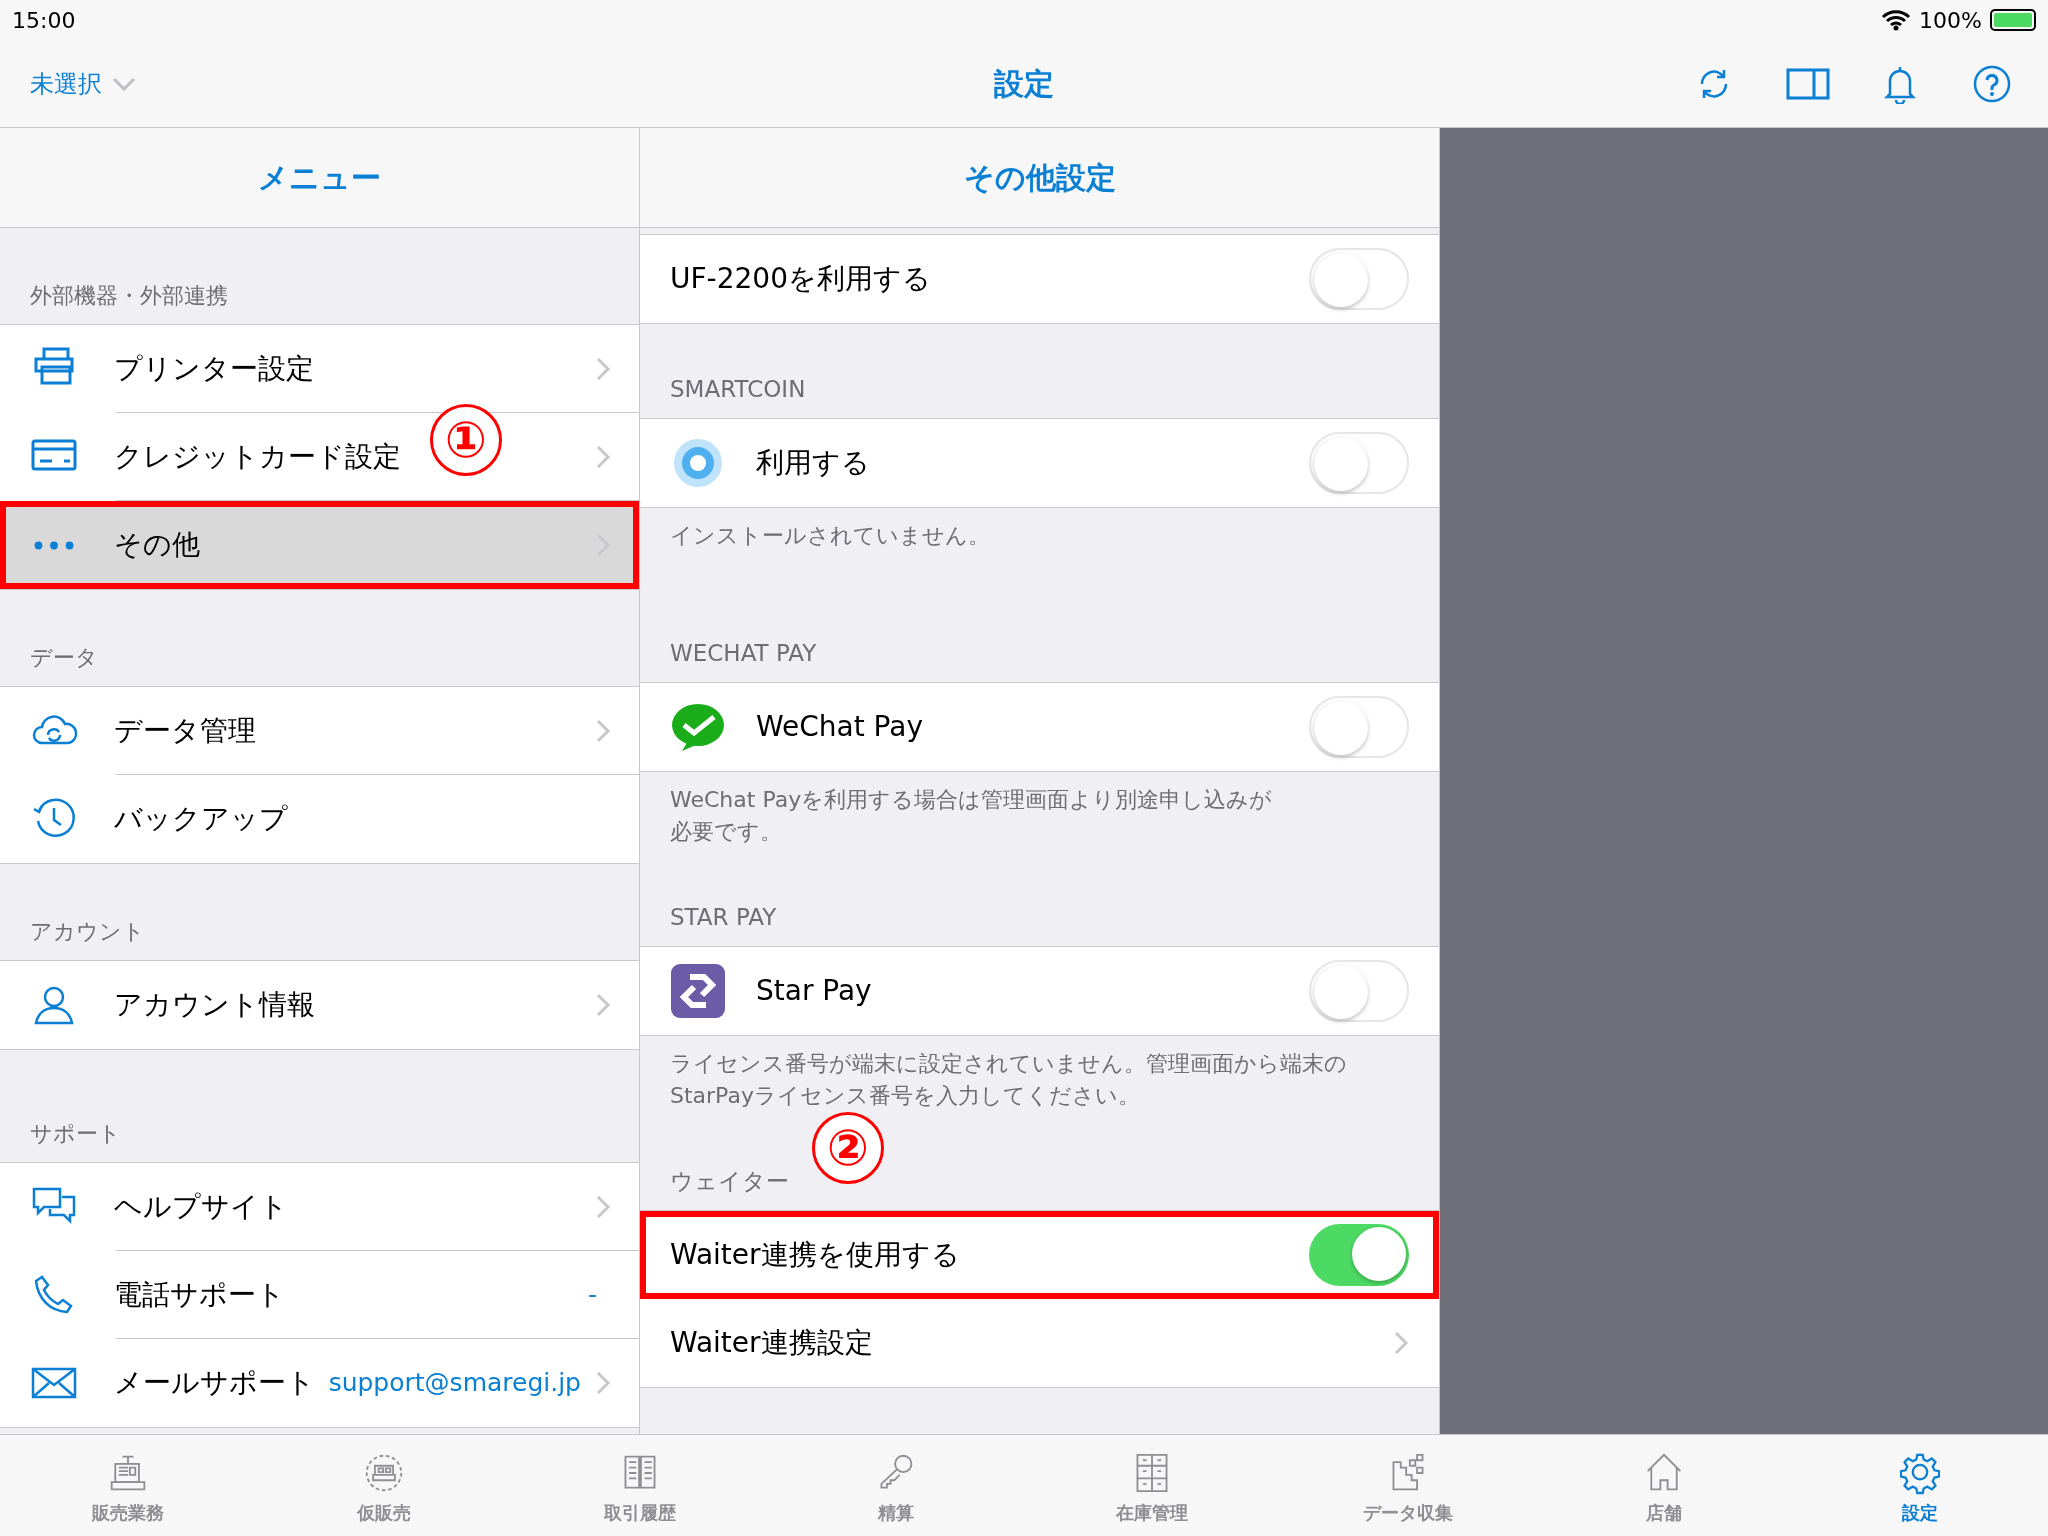 The height and width of the screenshot is (1536, 2048). What do you see at coordinates (454, 1383) in the screenshot?
I see `detail-text: support@smaregi.jp` at bounding box center [454, 1383].